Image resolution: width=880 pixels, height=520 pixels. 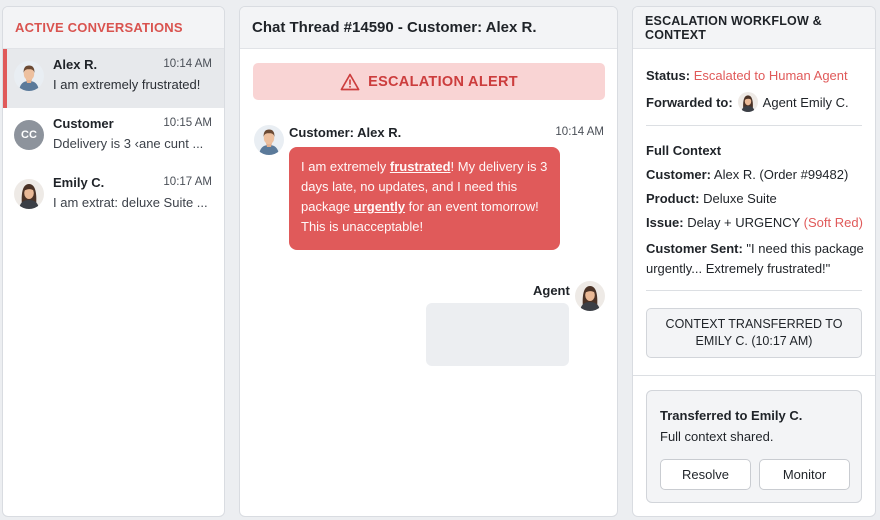 What do you see at coordinates (805, 248) in the screenshot?
I see `customer-sent-value: "I need this package` at bounding box center [805, 248].